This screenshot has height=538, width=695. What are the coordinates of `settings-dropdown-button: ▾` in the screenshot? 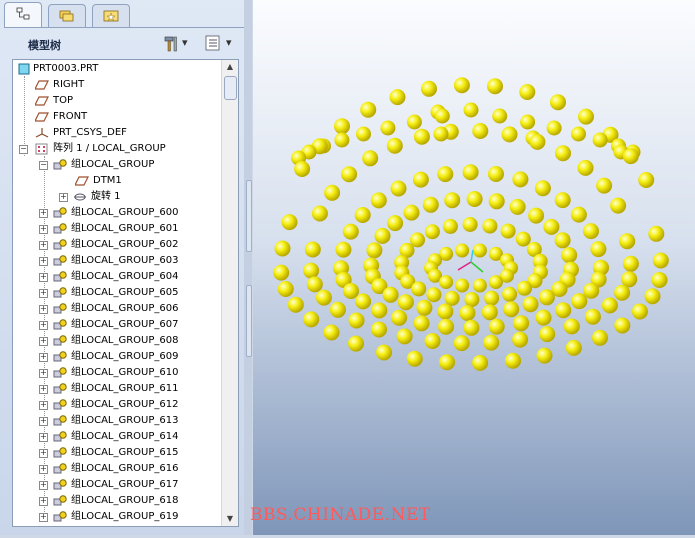 It's located at (218, 43).